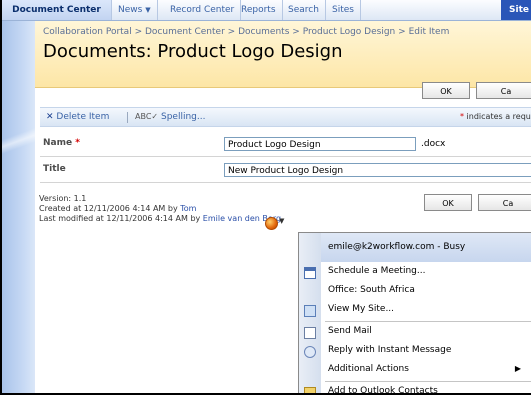  What do you see at coordinates (83, 117) in the screenshot?
I see `delete-item-label: Delete Item` at bounding box center [83, 117].